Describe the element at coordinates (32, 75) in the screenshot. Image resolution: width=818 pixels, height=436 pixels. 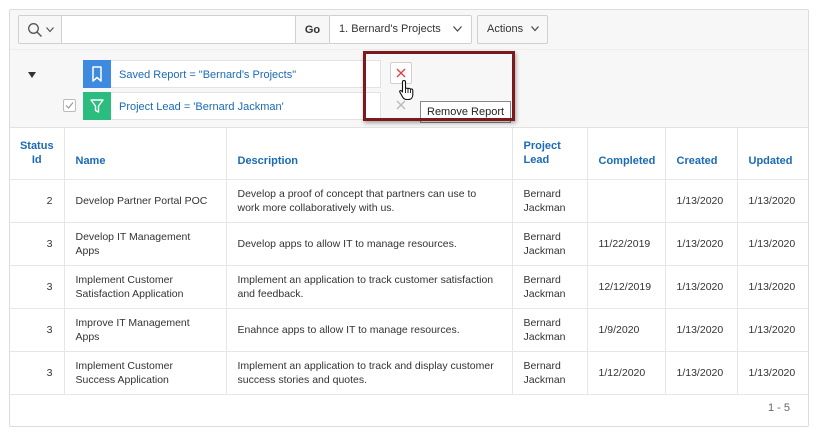
I see `collapse-settings-toggle` at that location.